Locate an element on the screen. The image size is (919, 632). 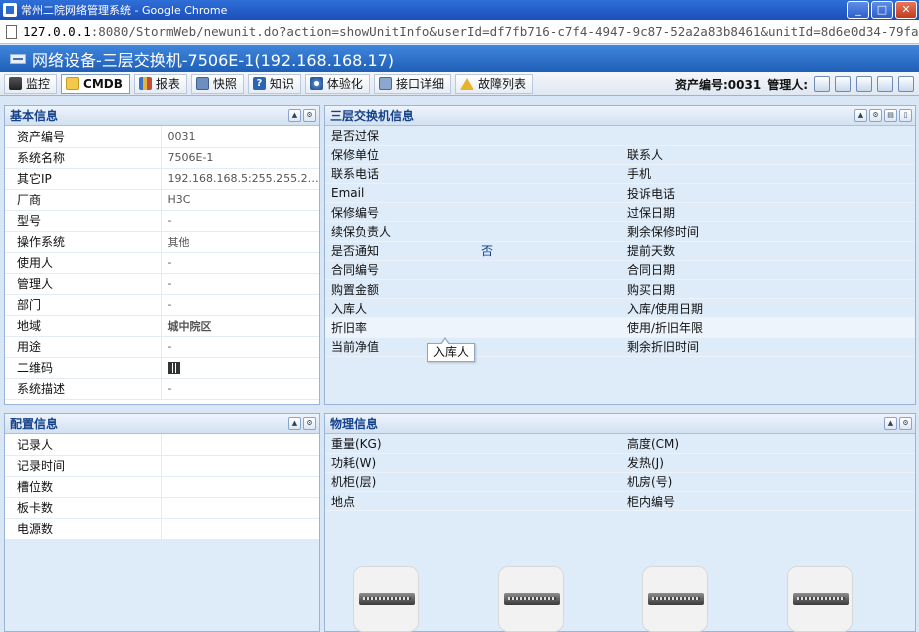
field-label: 投诉电话 is located at coordinates (696, 193).